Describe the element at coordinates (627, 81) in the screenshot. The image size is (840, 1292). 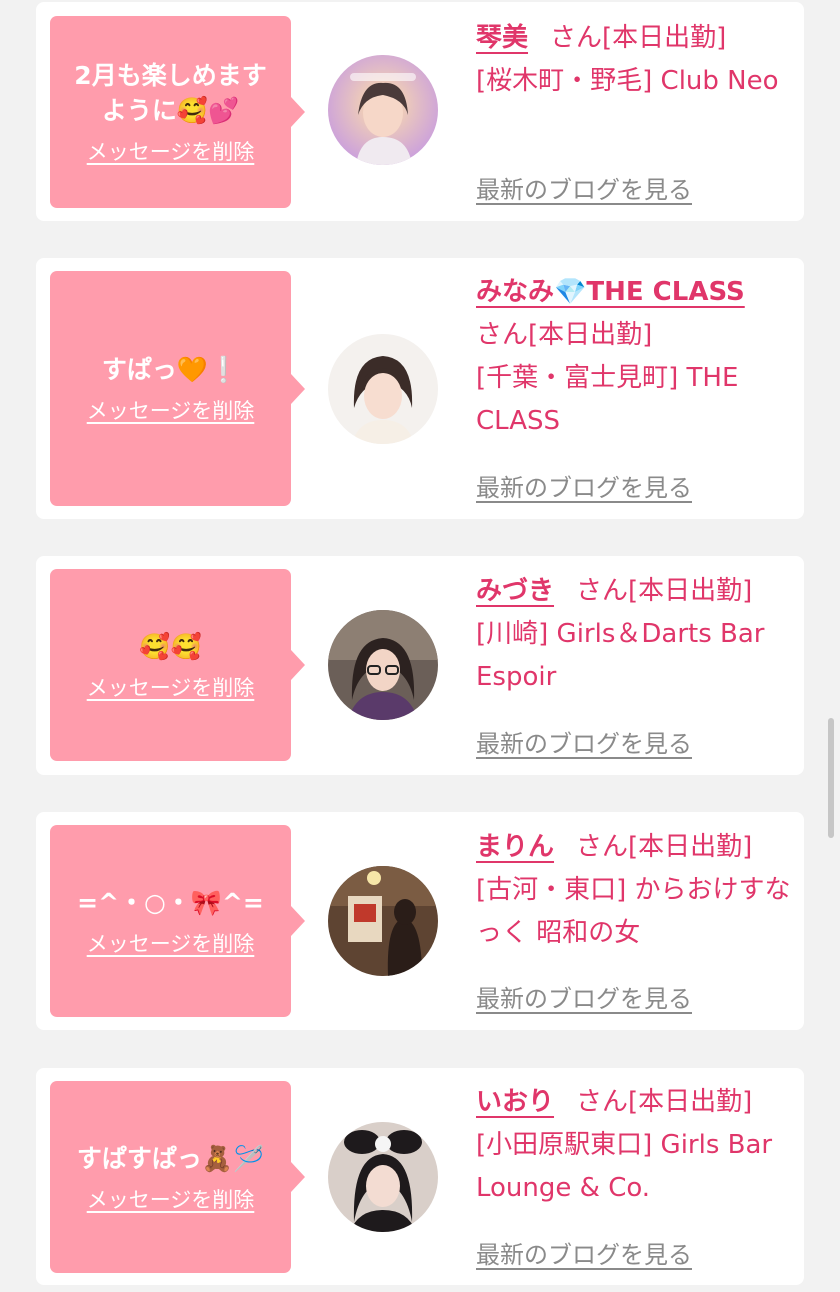
I see `shop-name: [桜木町・野毛] Club Neo` at that location.